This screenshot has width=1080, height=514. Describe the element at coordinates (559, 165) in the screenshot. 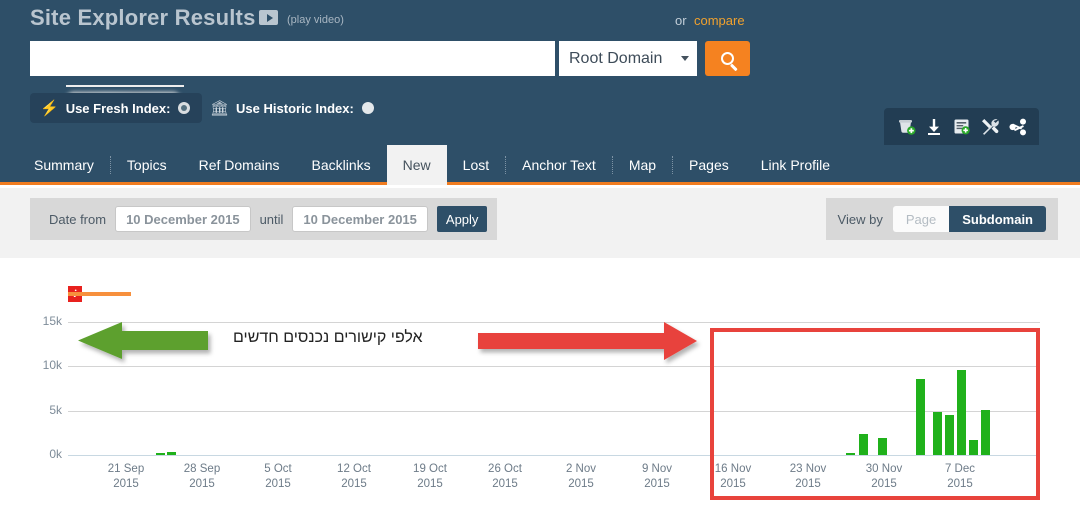

I see `tab-anchor-text: Anchor Text` at that location.